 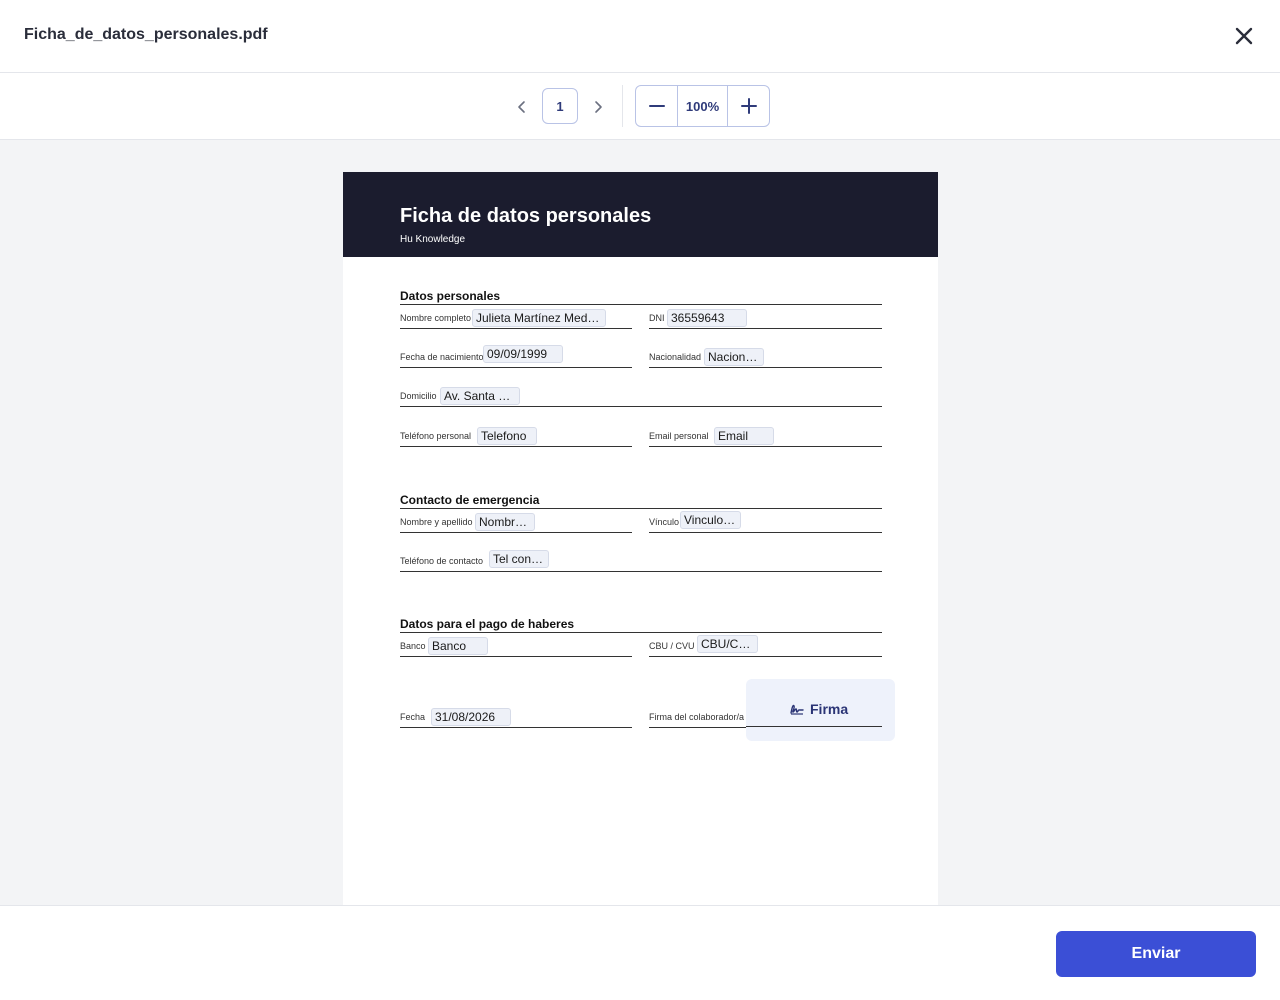 I want to click on field-label: Nombre y apellido, so click(x=436, y=522).